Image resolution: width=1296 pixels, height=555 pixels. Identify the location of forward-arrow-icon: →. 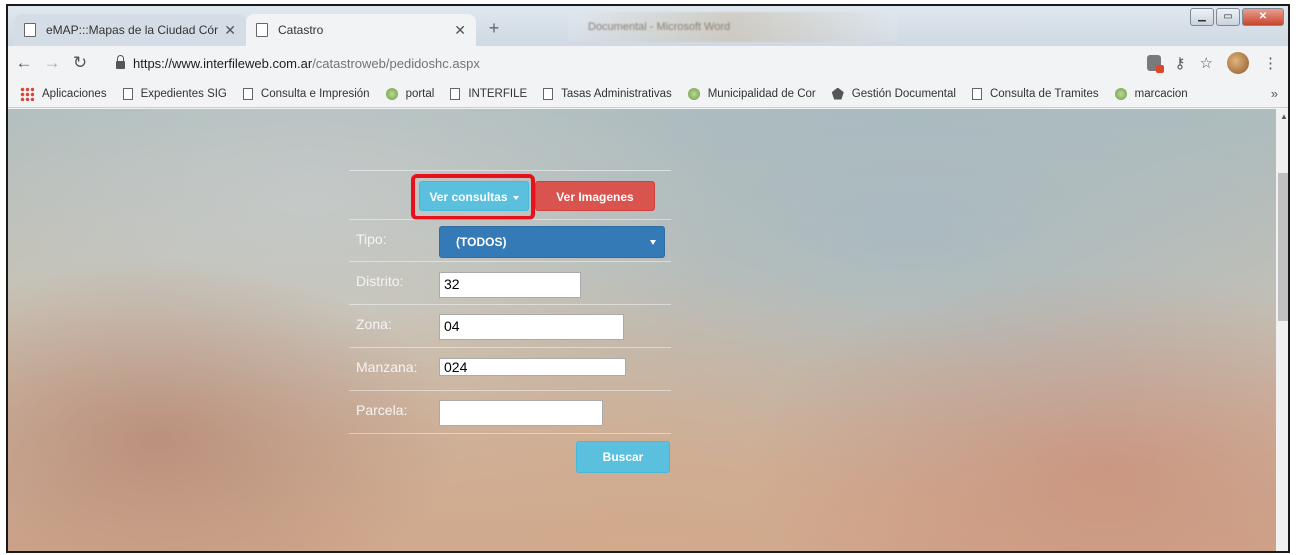
(52, 63).